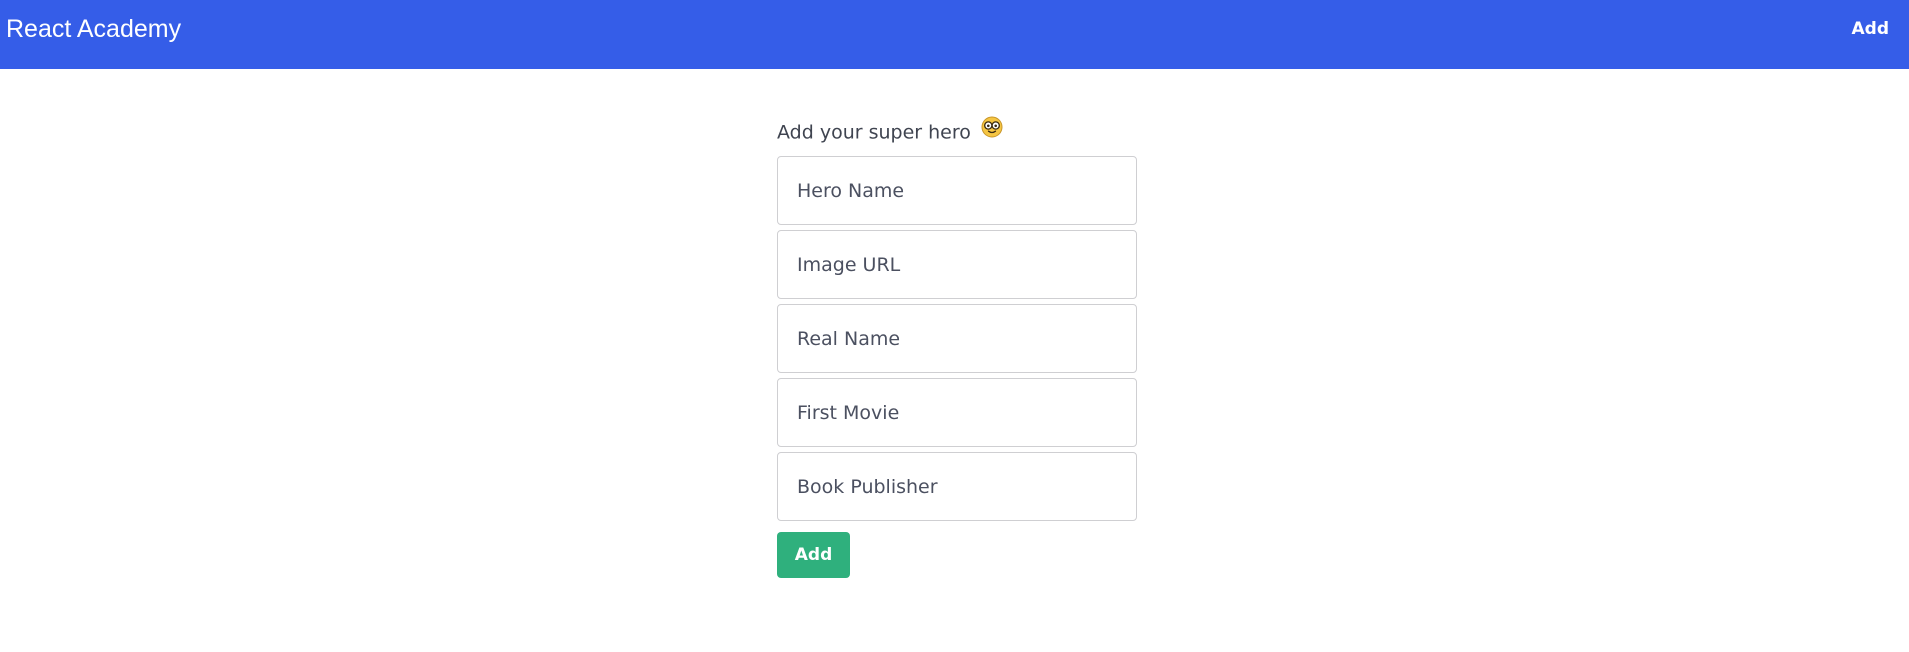  I want to click on form-title: Add your super hero, so click(957, 131).